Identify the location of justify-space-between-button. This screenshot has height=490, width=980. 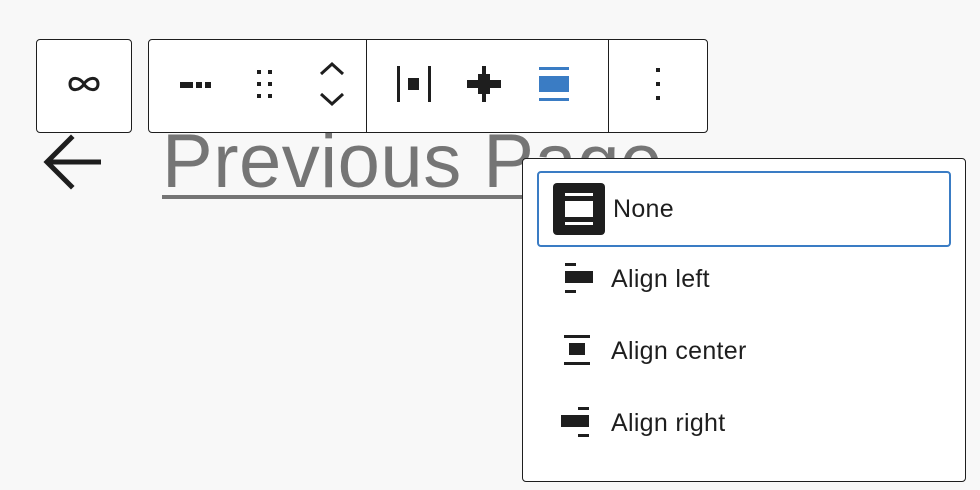
(414, 86).